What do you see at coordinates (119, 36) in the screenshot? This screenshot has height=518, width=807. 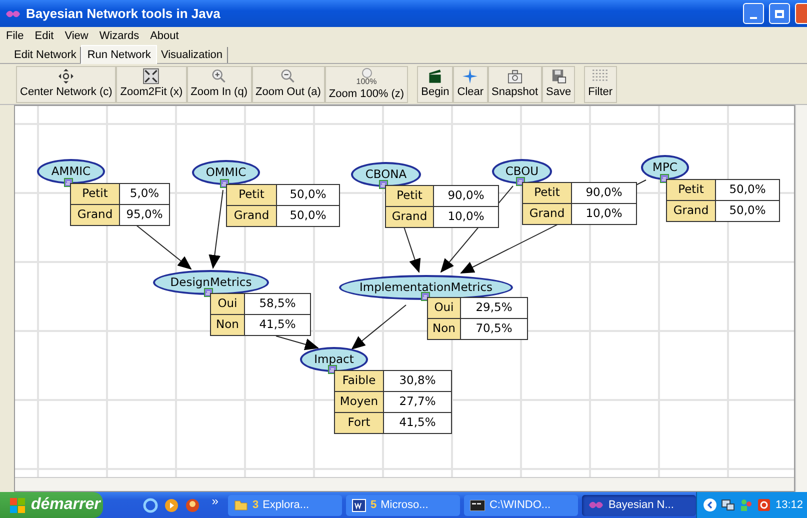 I see `menu-item: Wizards` at bounding box center [119, 36].